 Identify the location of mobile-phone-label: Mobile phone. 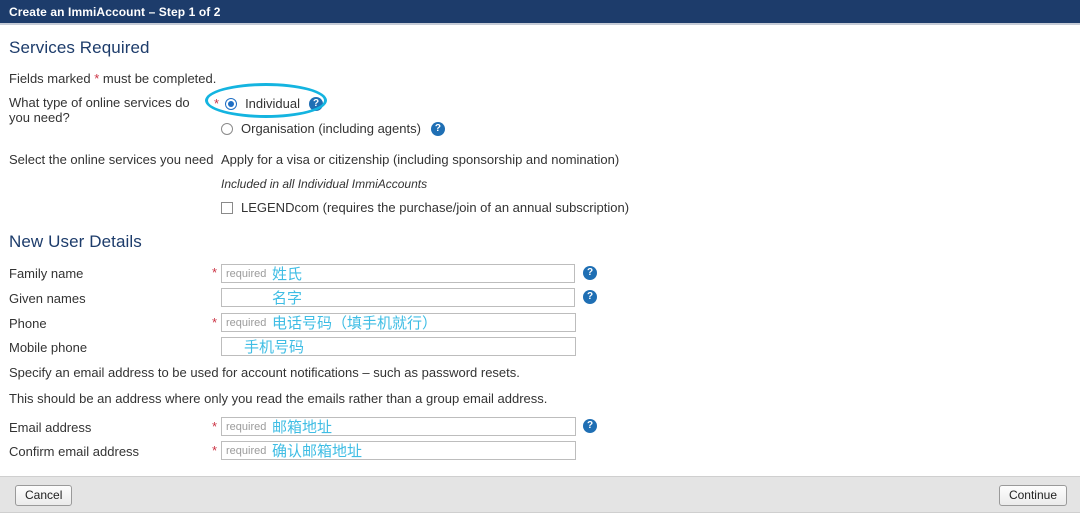
(48, 347).